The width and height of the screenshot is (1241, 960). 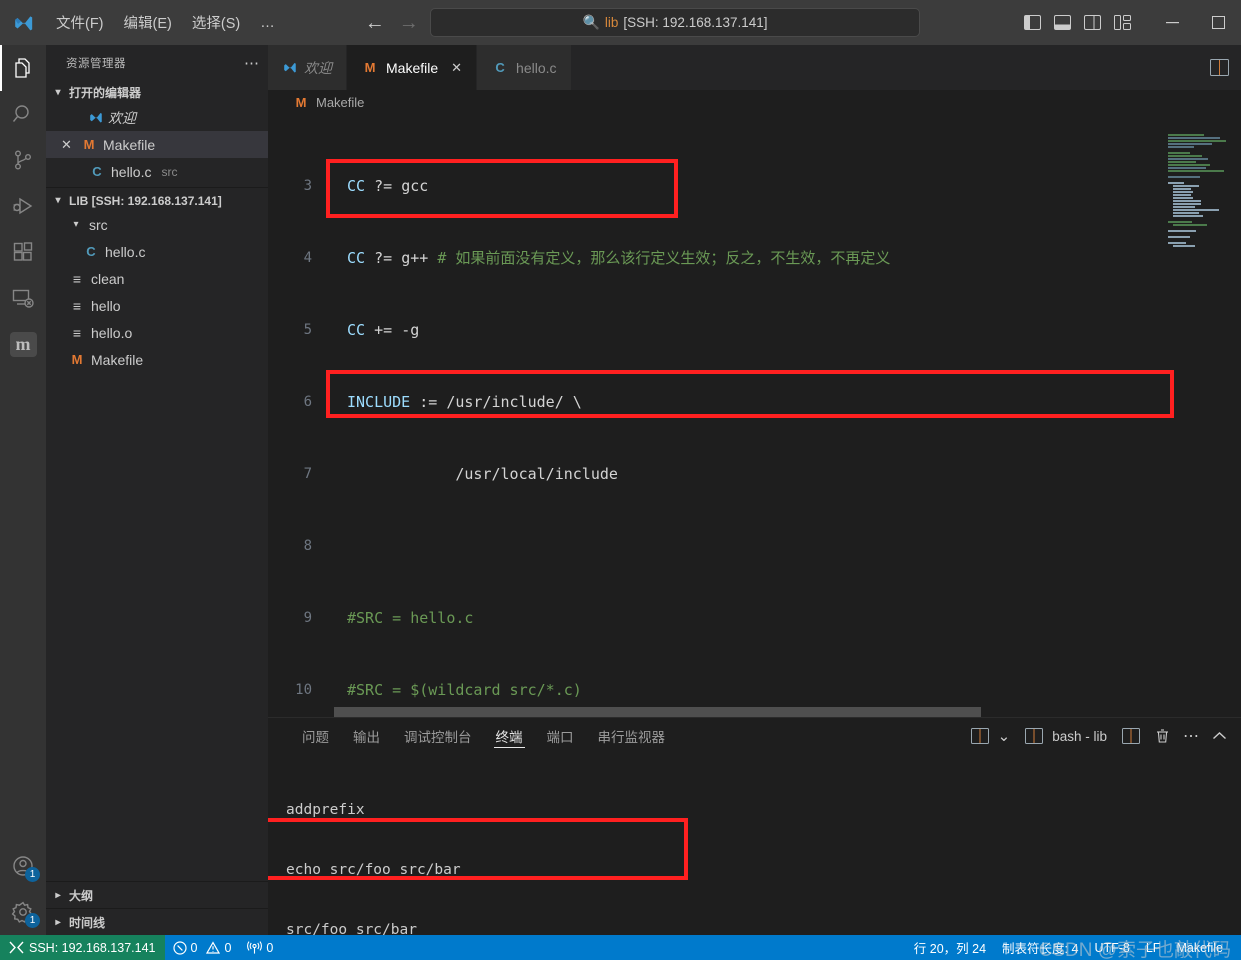 What do you see at coordinates (1131, 736) in the screenshot?
I see `split-terminal-icon` at bounding box center [1131, 736].